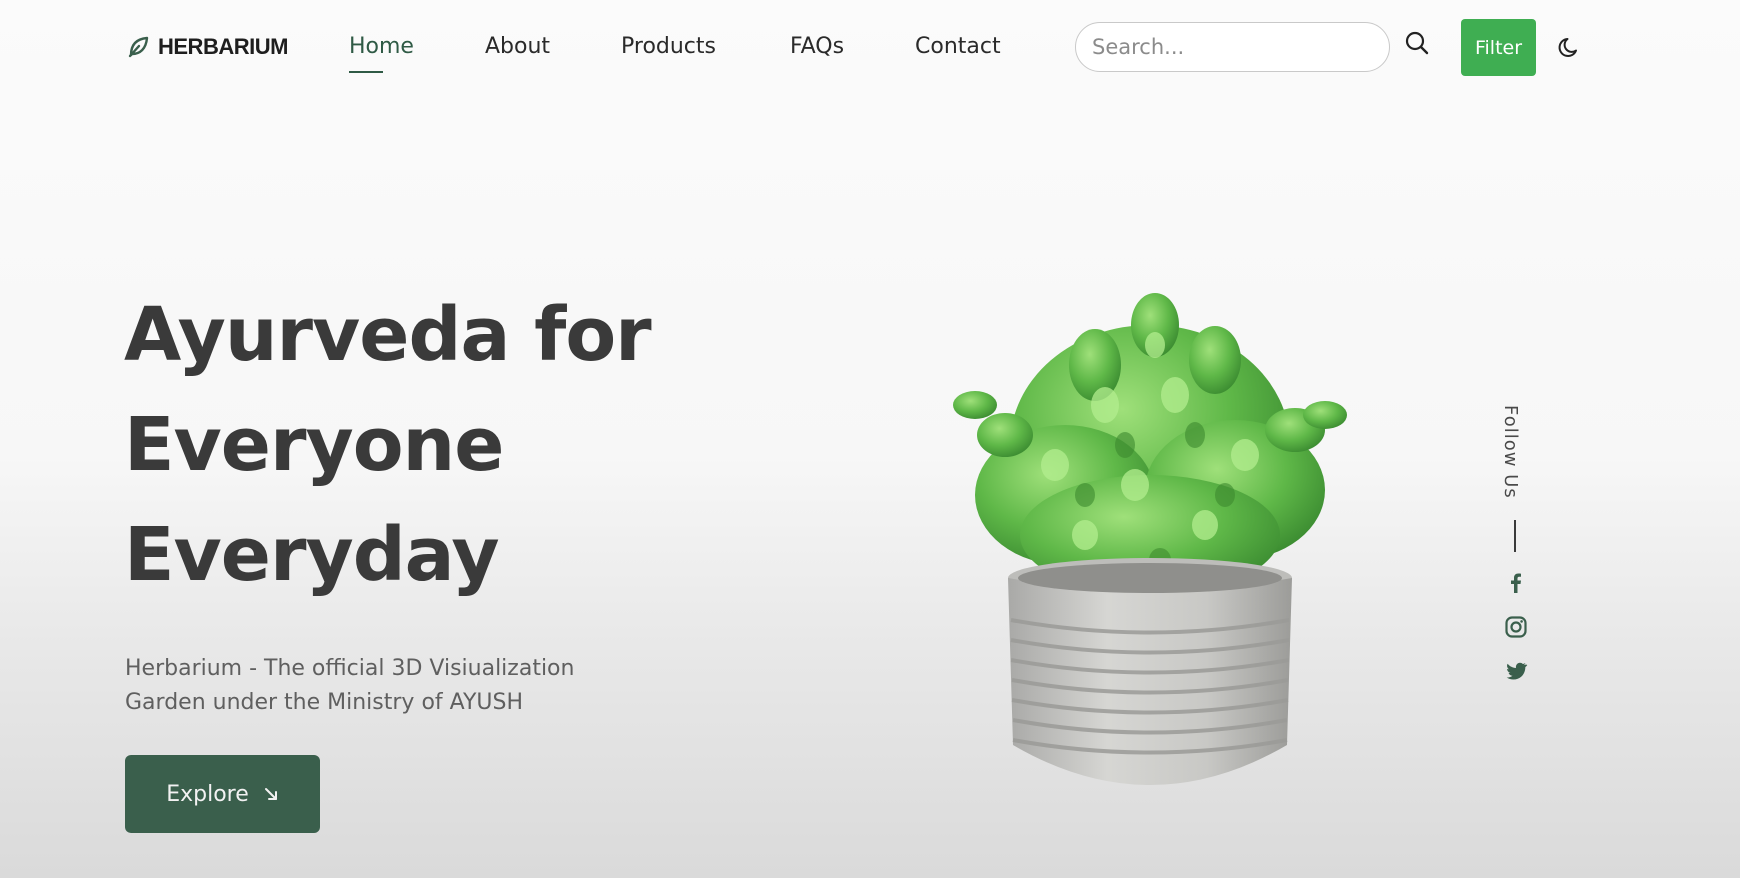  I want to click on brand-logo: HERBARIUM, so click(207, 47).